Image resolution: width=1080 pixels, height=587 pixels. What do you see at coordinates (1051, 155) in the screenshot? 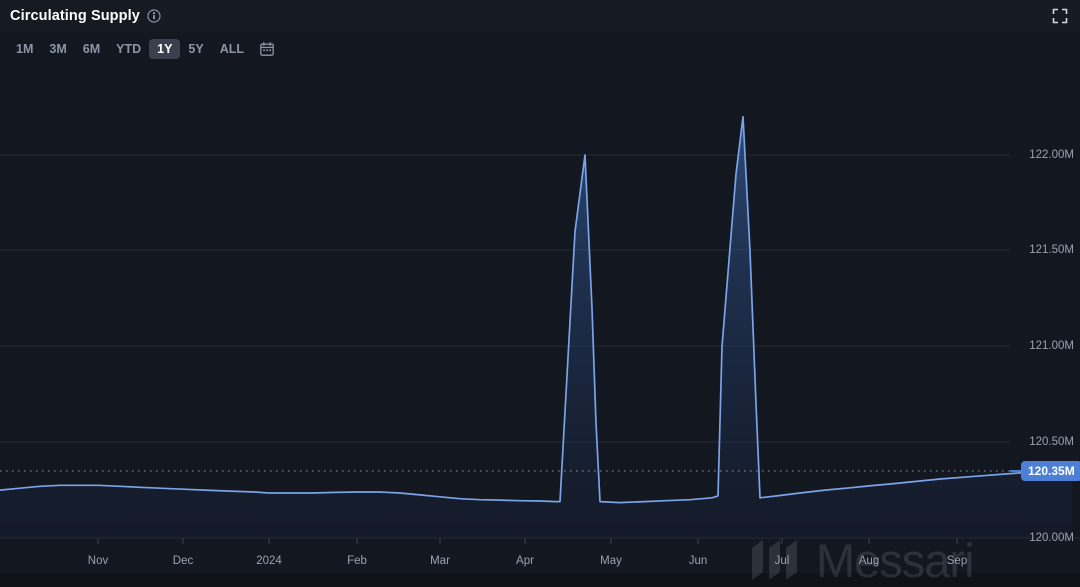
I see `y-axis-label-122: 122.00M` at bounding box center [1051, 155].